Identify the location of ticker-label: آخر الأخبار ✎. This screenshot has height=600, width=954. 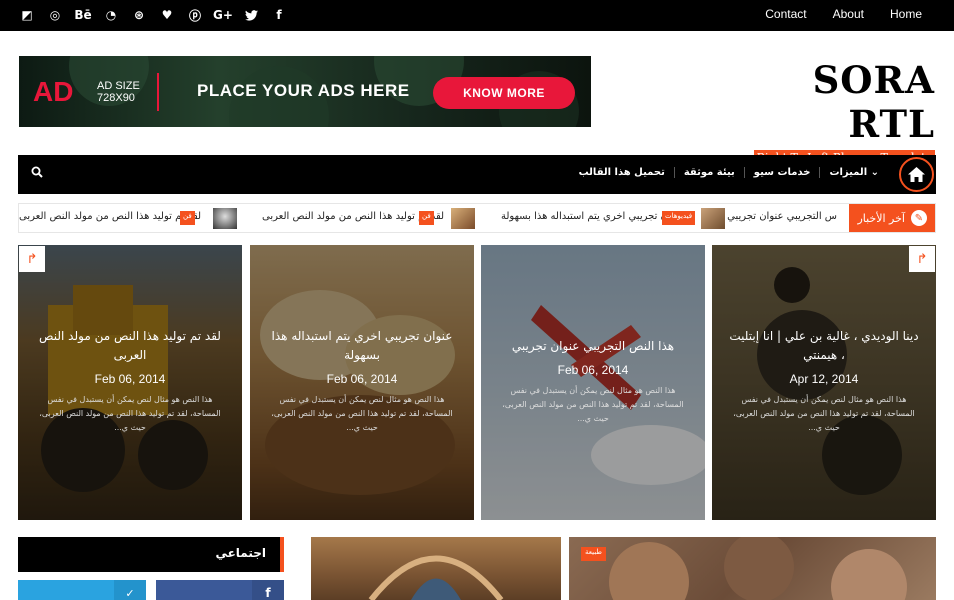
(892, 218).